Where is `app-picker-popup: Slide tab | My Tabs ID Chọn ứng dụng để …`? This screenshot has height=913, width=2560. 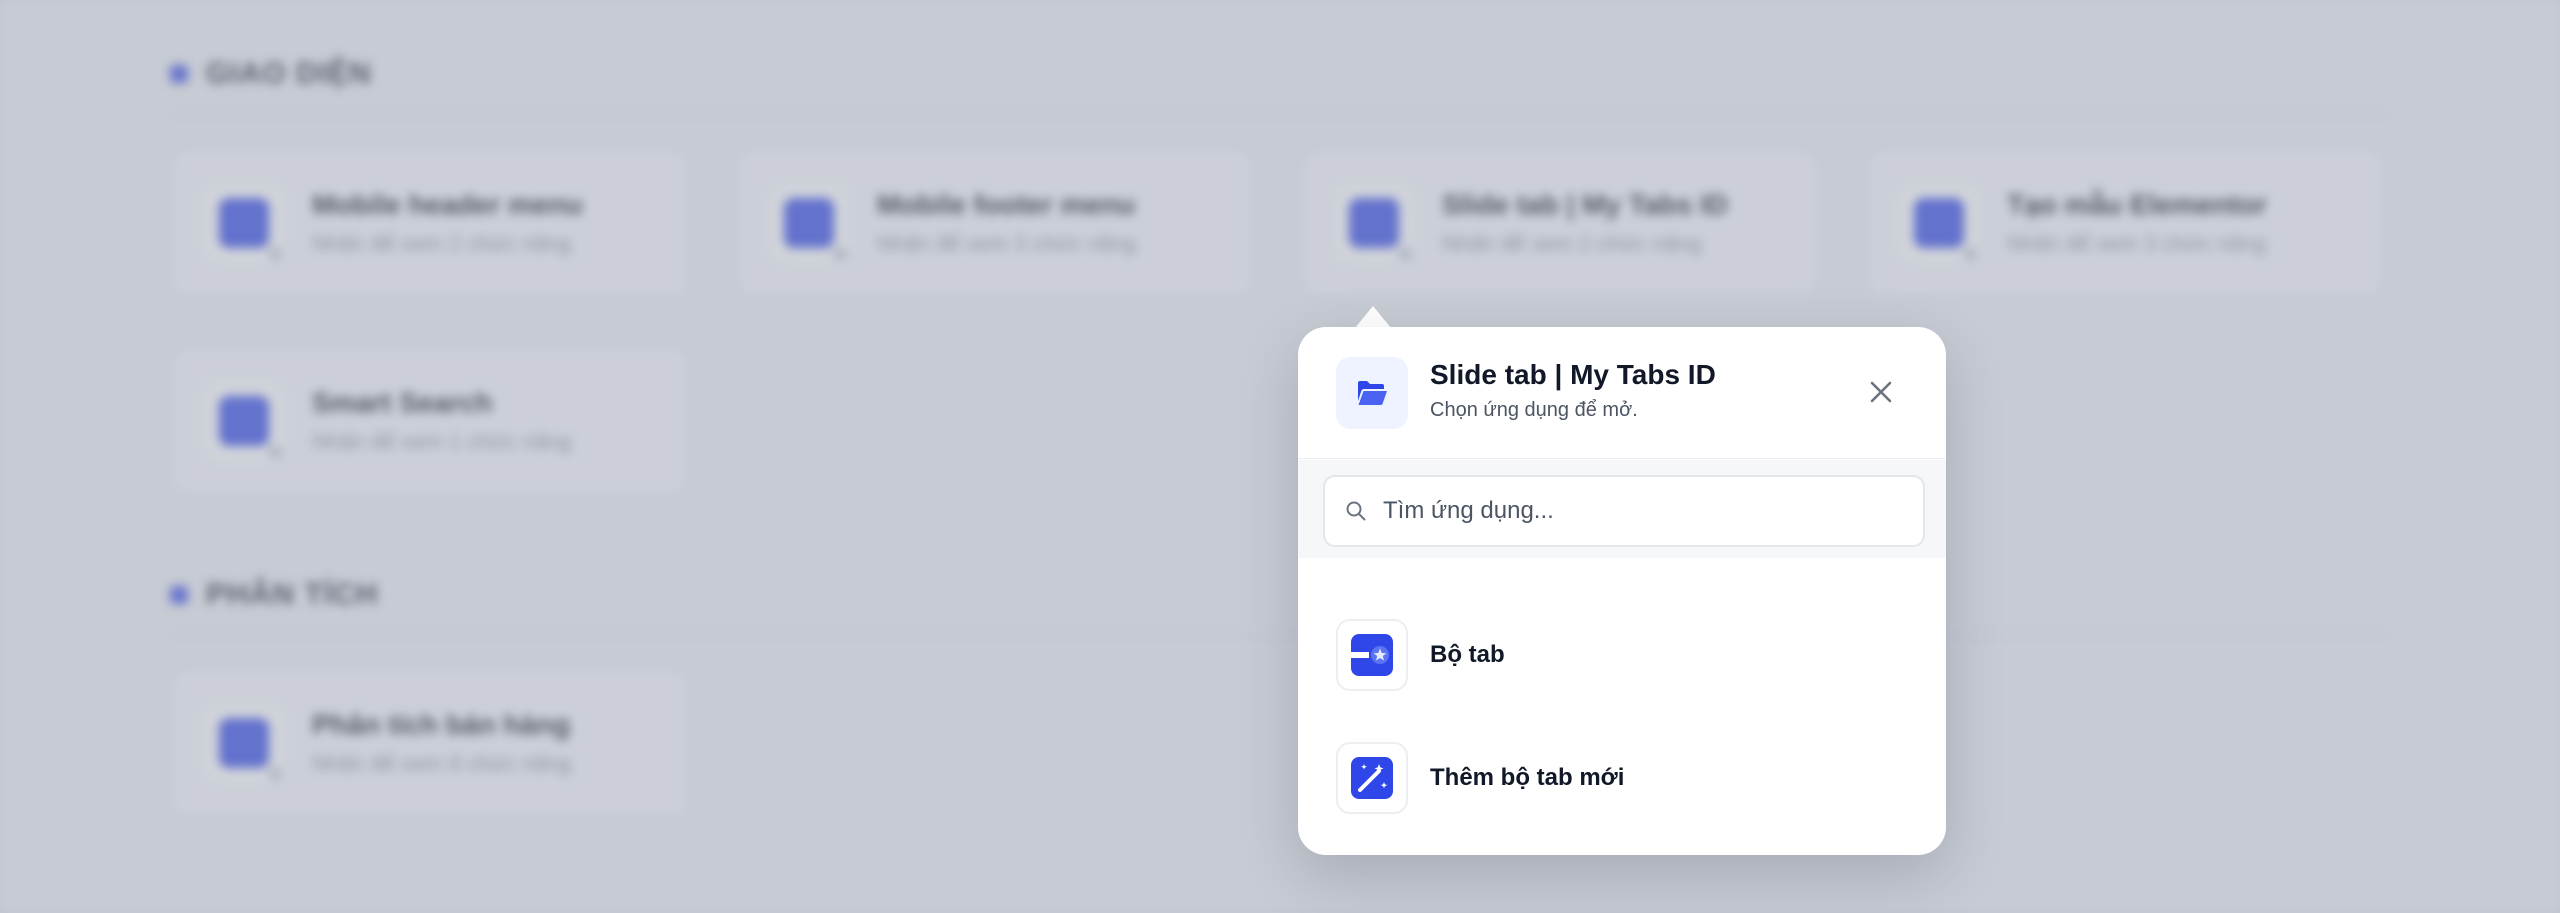 app-picker-popup: Slide tab | My Tabs ID Chọn ứng dụng để … is located at coordinates (1622, 591).